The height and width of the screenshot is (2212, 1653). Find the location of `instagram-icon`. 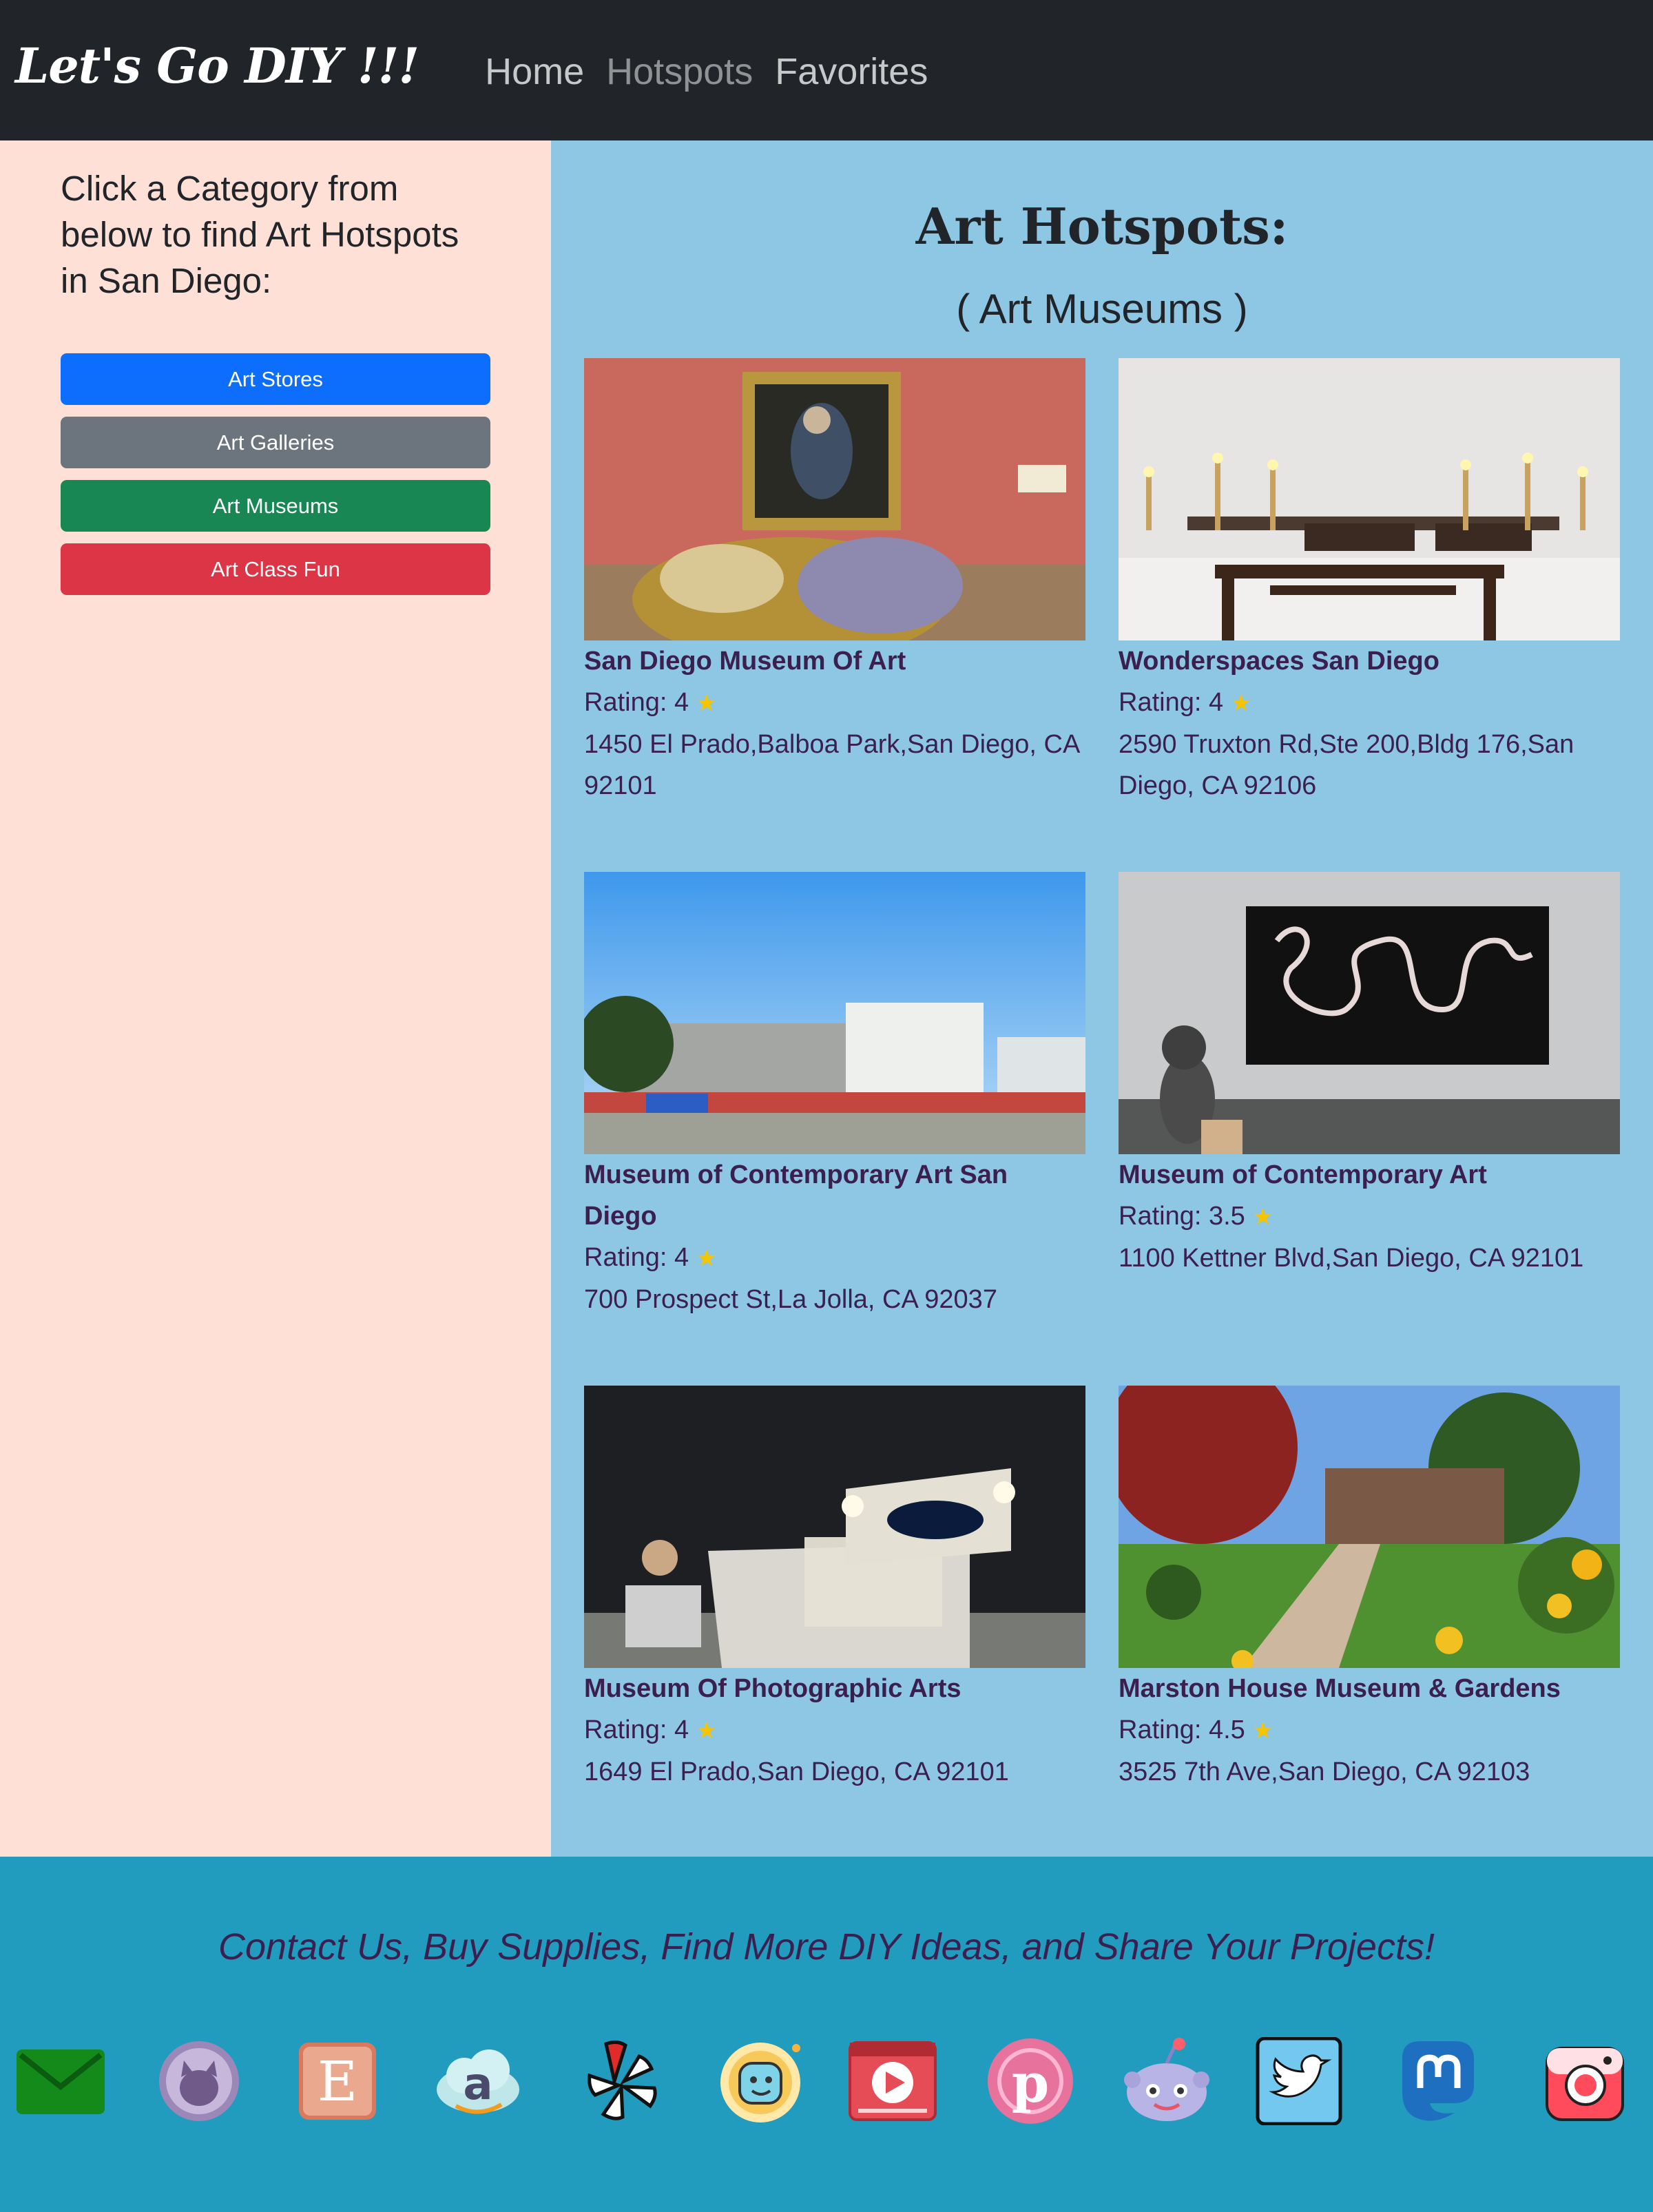

instagram-icon is located at coordinates (1587, 2081).